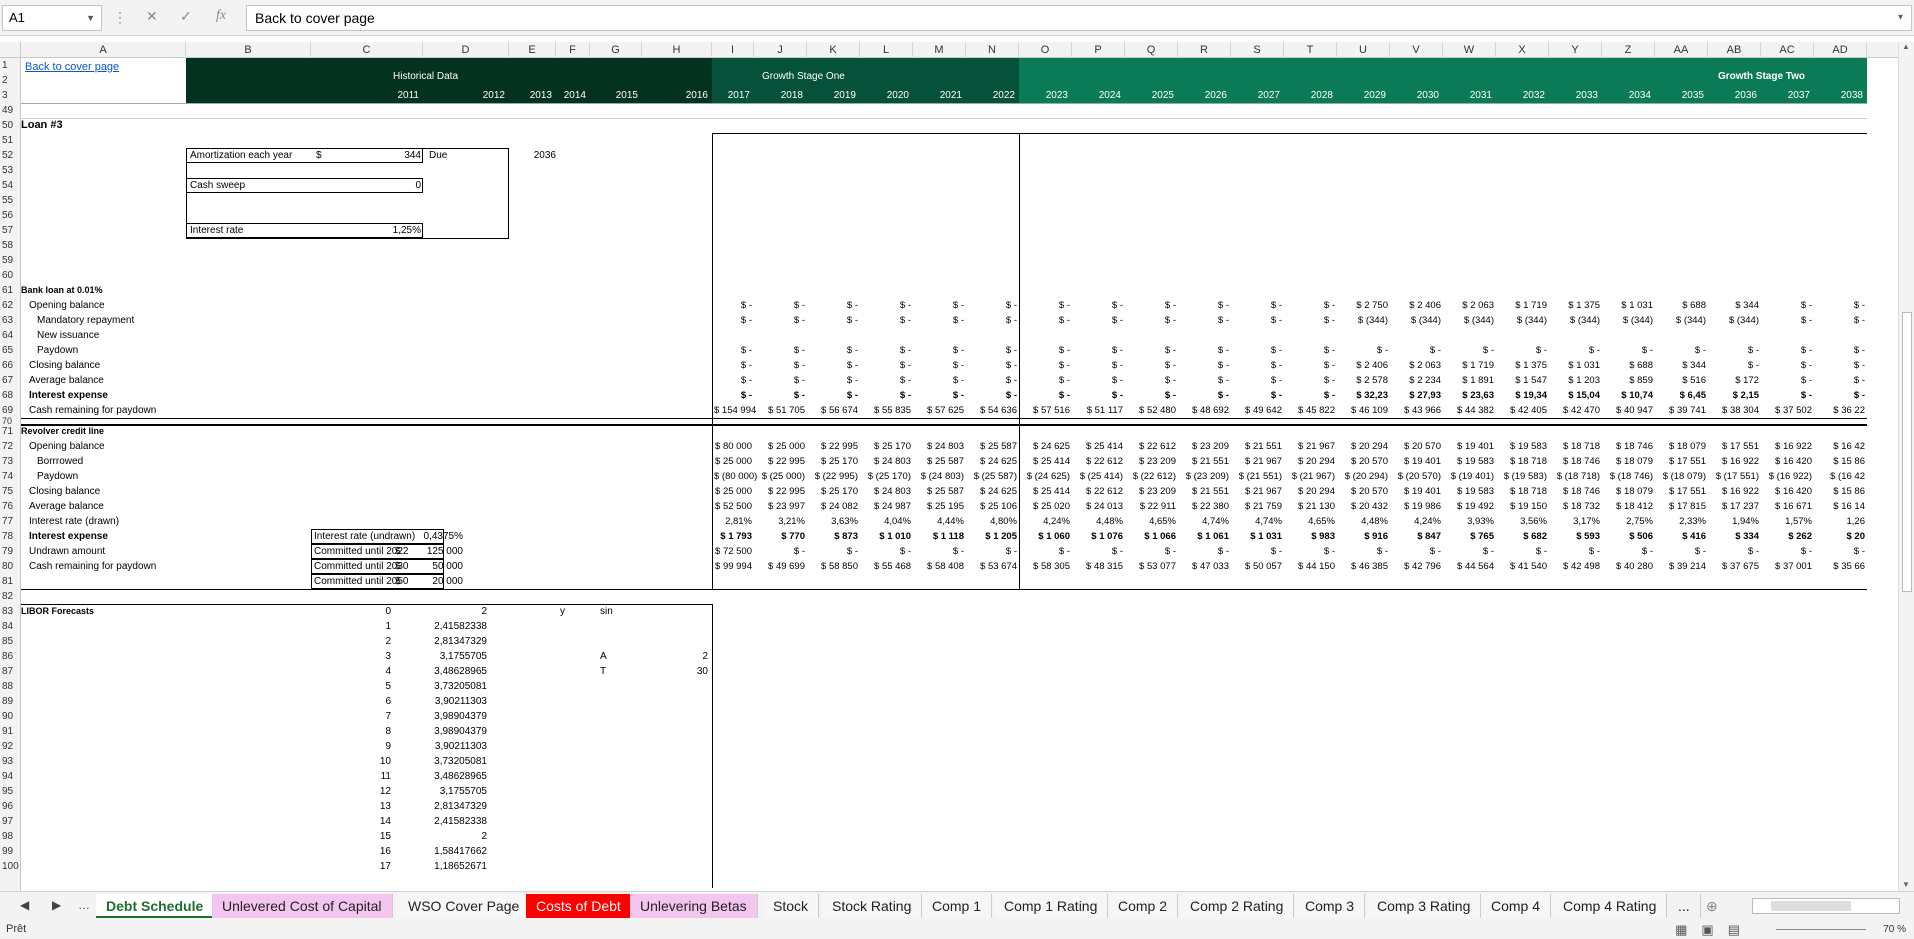 Image resolution: width=1914 pixels, height=939 pixels. I want to click on row-header: 53, so click(10, 170).